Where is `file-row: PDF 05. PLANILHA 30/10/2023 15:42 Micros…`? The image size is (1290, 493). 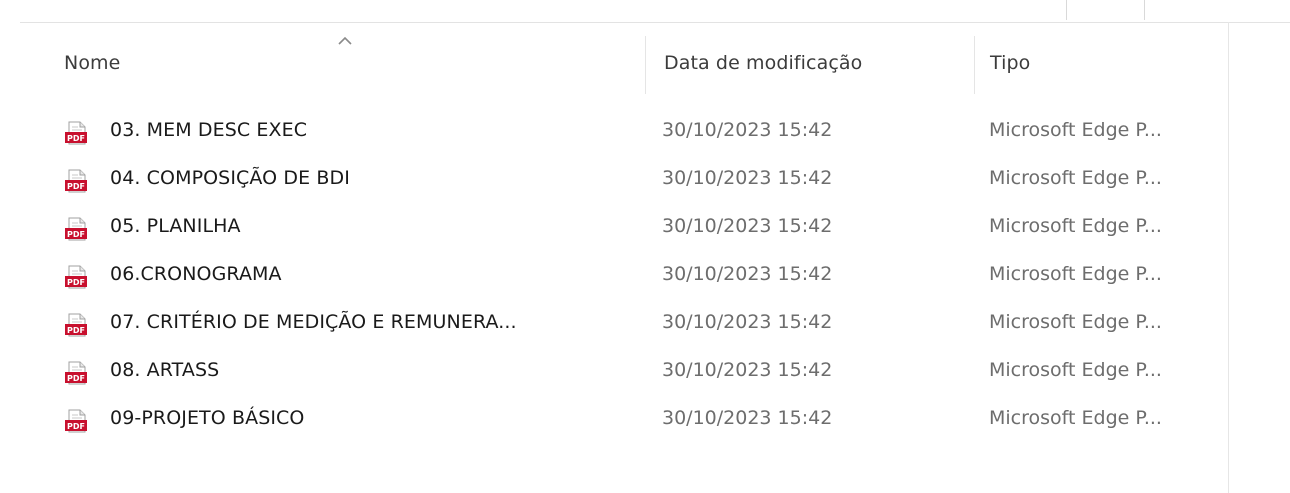
file-row: PDF 05. PLANILHA 30/10/2023 15:42 Micros… is located at coordinates (640, 228).